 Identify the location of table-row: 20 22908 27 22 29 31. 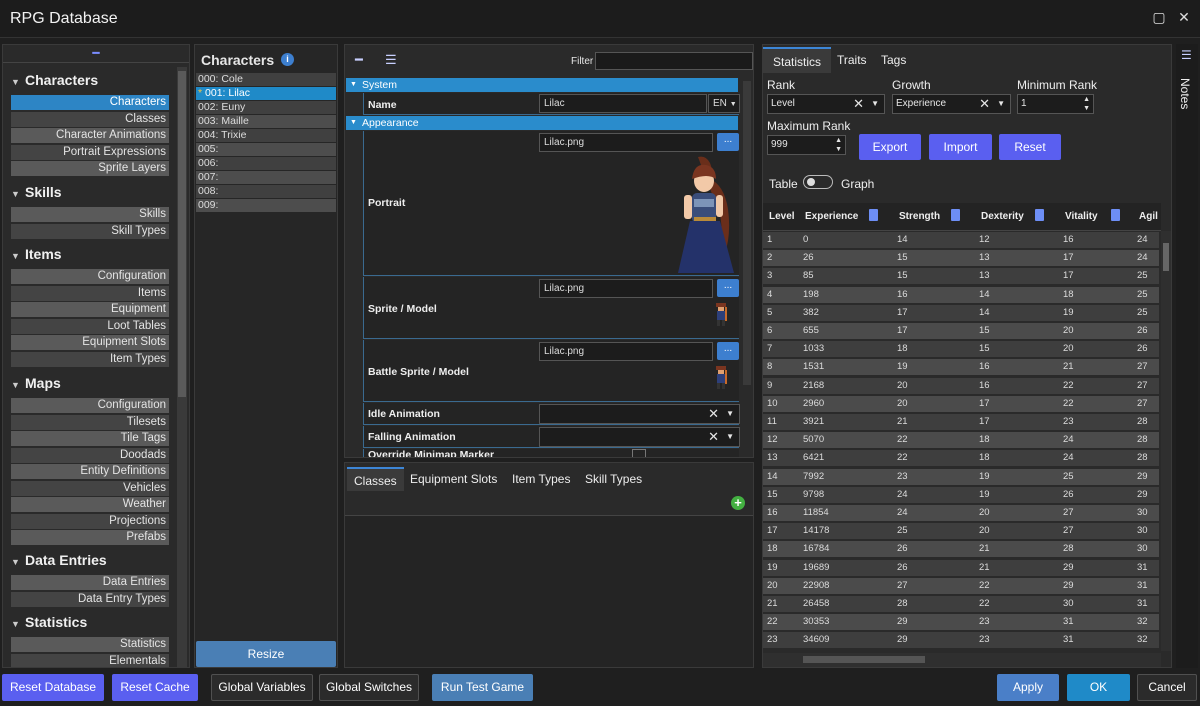
(961, 585).